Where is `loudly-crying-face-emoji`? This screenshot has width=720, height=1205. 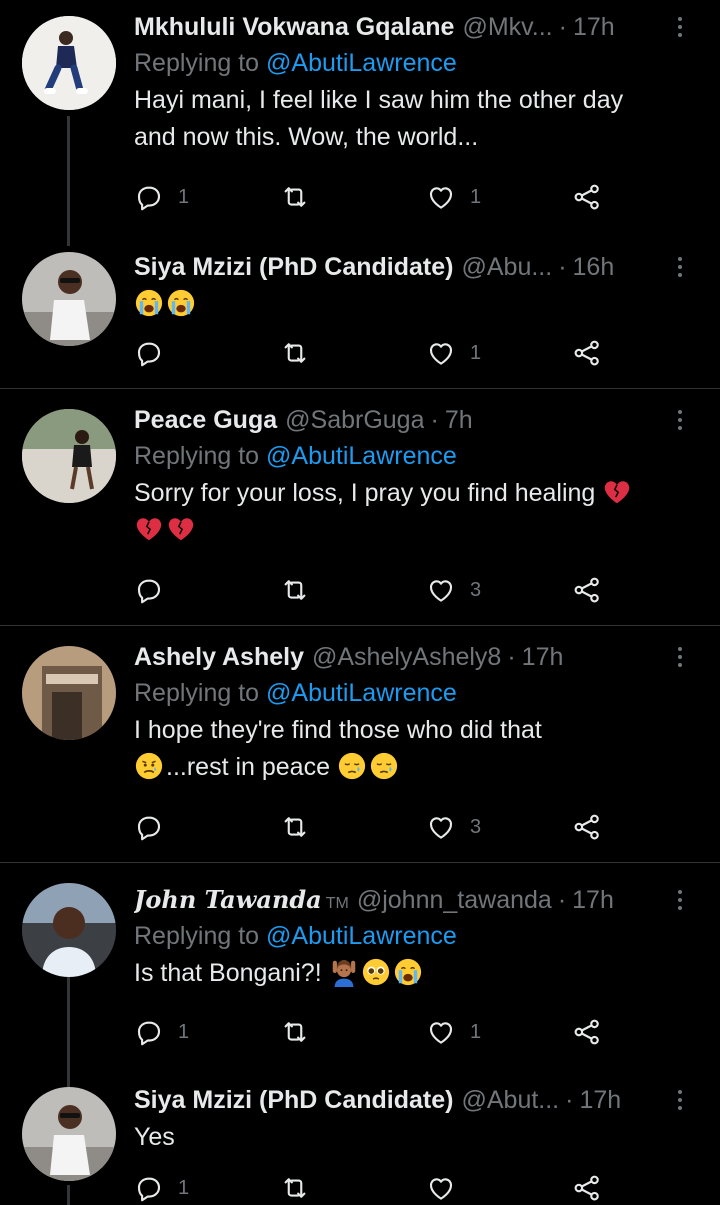 loudly-crying-face-emoji is located at coordinates (149, 303).